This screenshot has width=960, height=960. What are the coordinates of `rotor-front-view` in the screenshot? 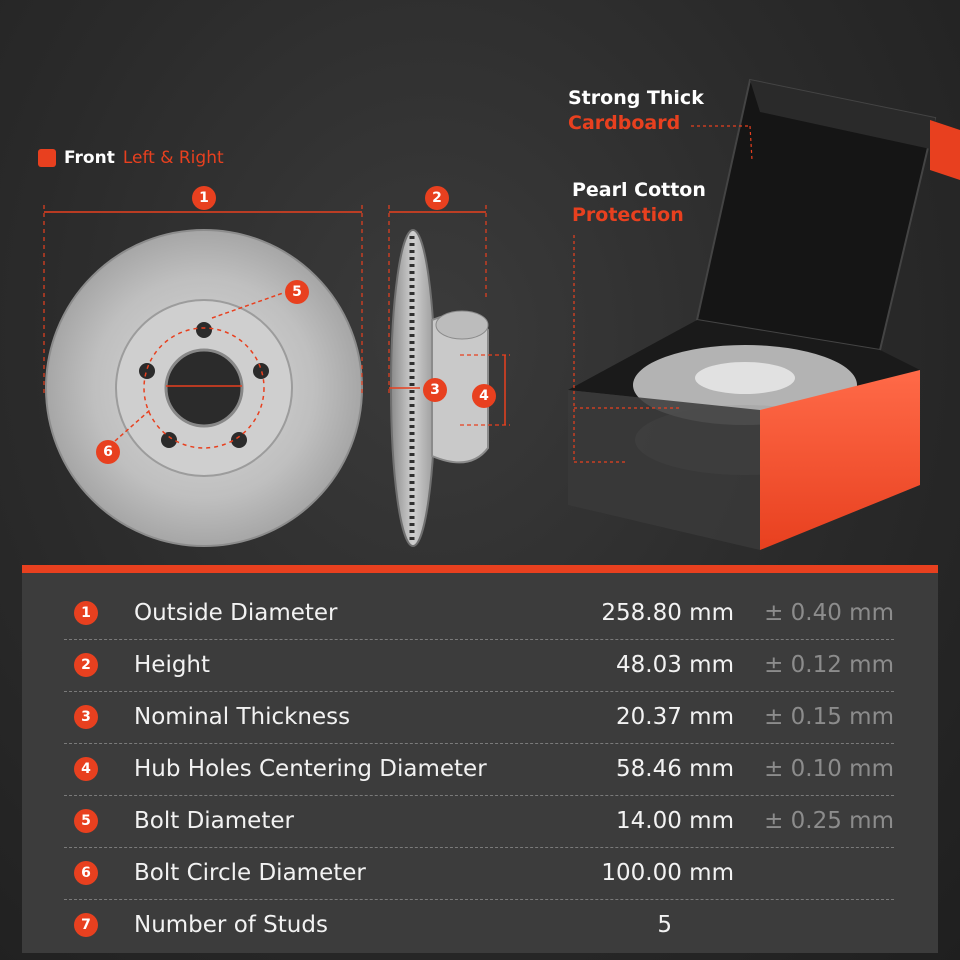 It's located at (204, 388).